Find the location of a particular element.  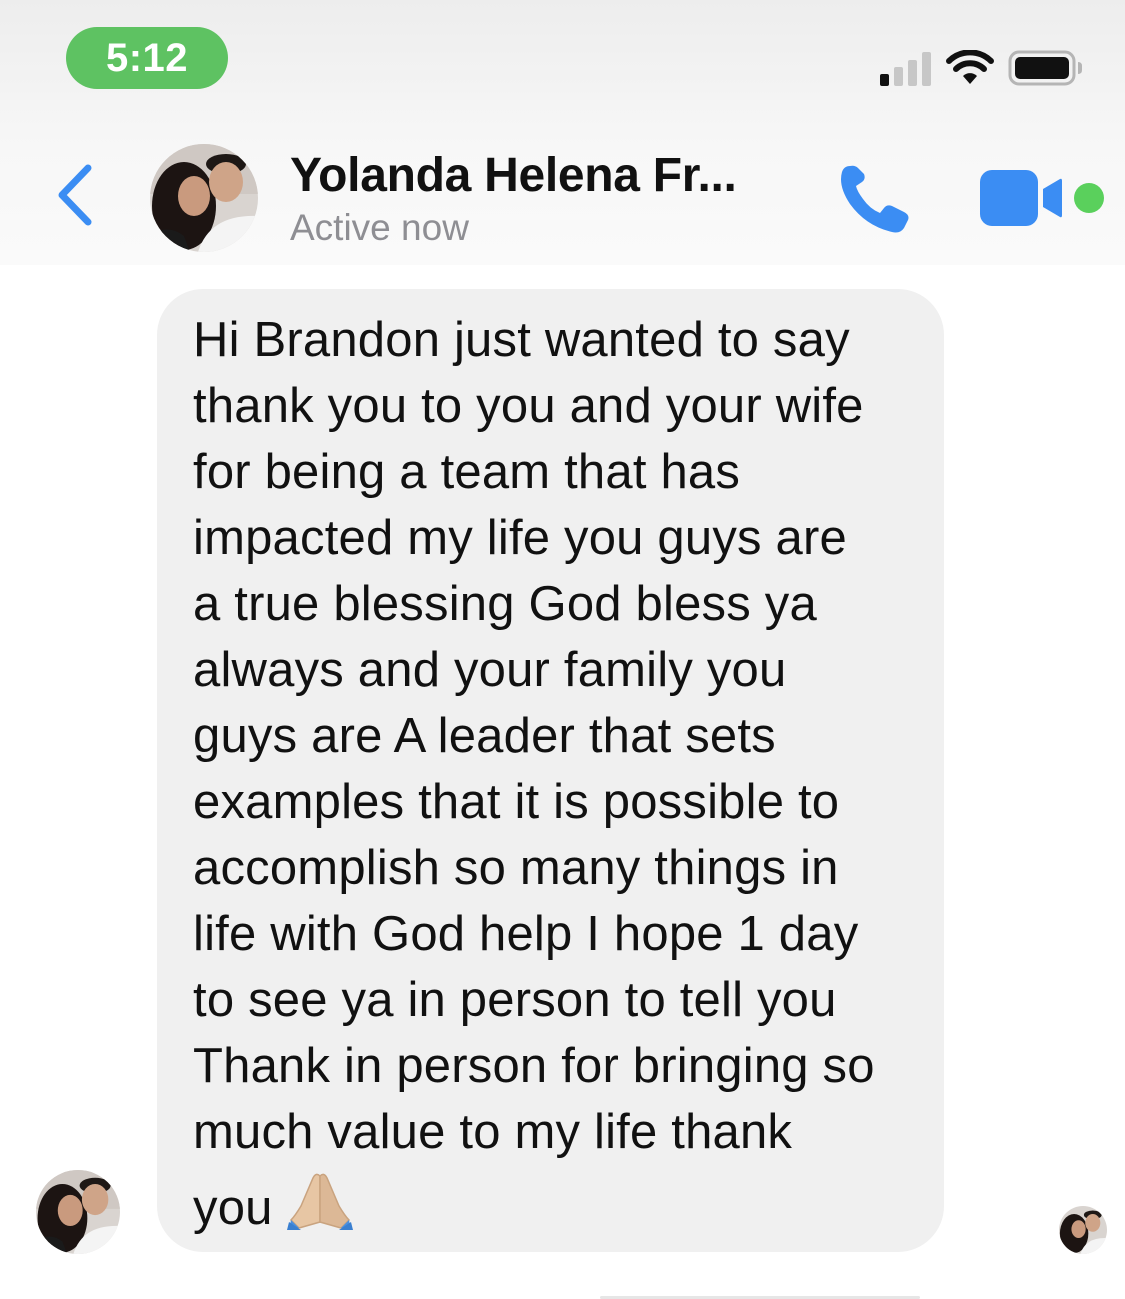

battery-icon is located at coordinates (1045, 68).